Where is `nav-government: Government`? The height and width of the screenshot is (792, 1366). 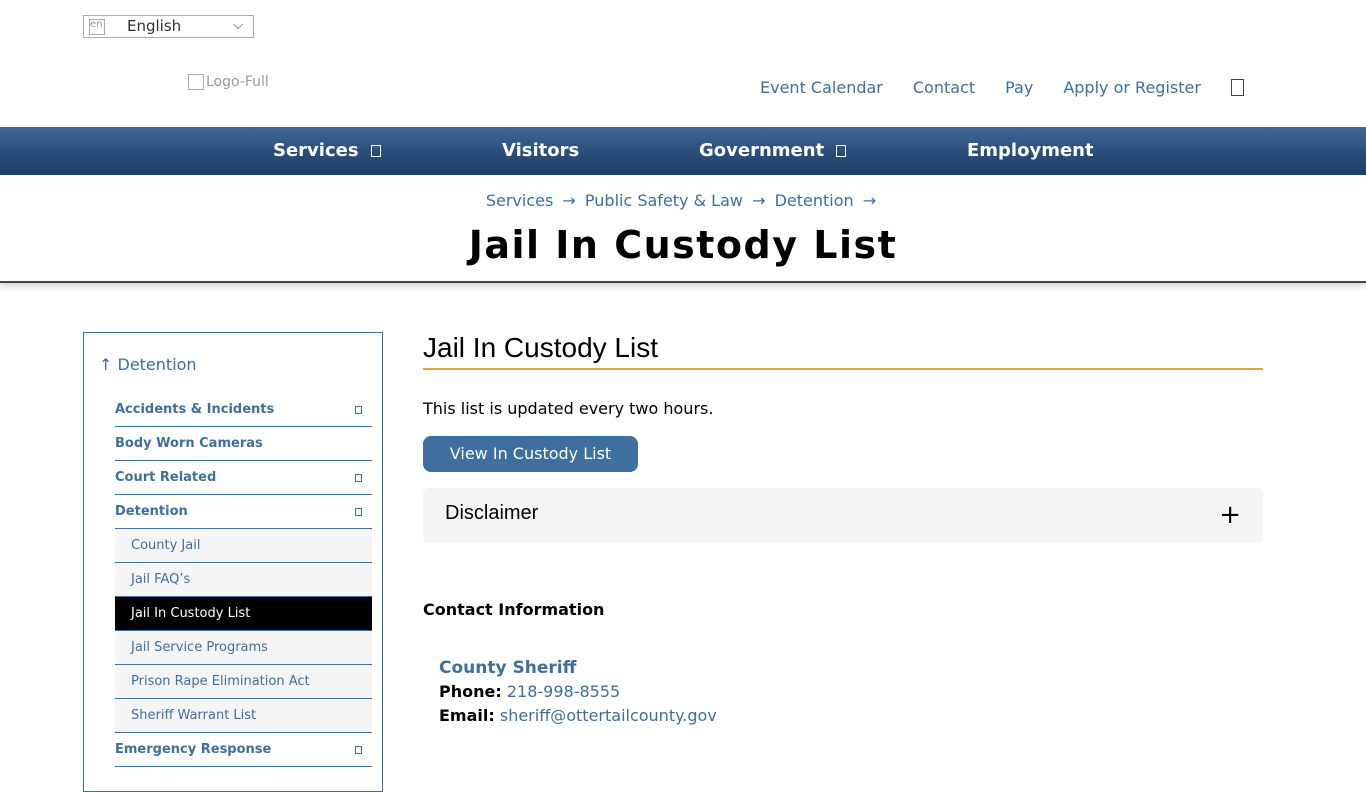
nav-government: Government is located at coordinates (773, 150).